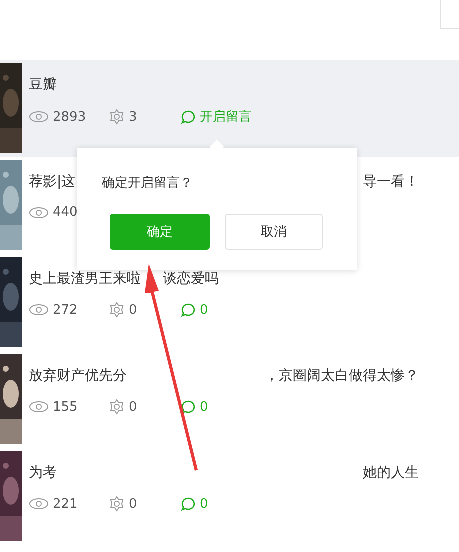  Describe the element at coordinates (65, 407) in the screenshot. I see `view-count: 155` at that location.